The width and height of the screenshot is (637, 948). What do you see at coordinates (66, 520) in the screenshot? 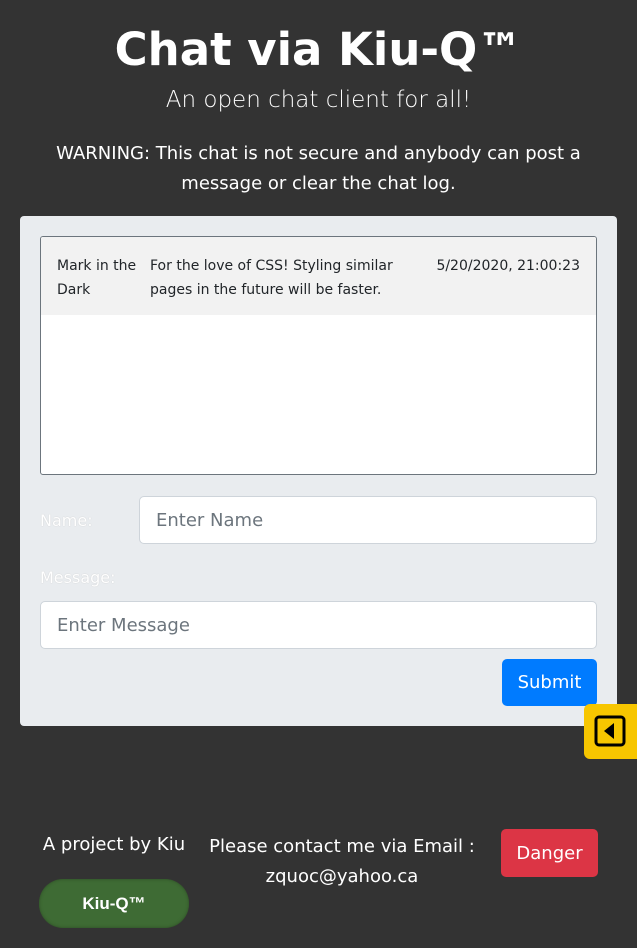
I see `name-label: Name:` at bounding box center [66, 520].